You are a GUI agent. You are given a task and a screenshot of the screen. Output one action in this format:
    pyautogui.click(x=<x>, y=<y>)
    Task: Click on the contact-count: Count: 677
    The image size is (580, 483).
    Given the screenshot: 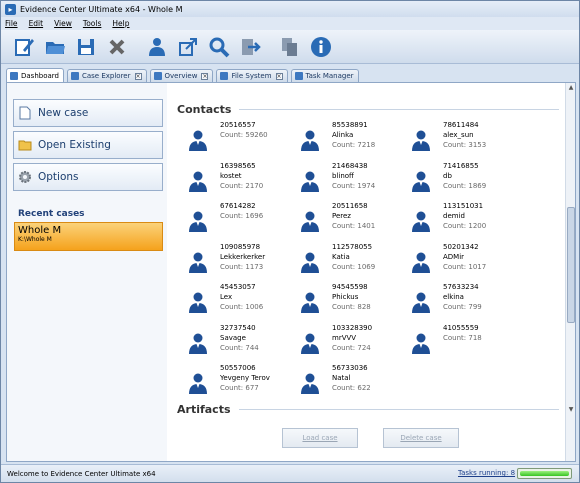 What is the action you would take?
    pyautogui.click(x=239, y=388)
    